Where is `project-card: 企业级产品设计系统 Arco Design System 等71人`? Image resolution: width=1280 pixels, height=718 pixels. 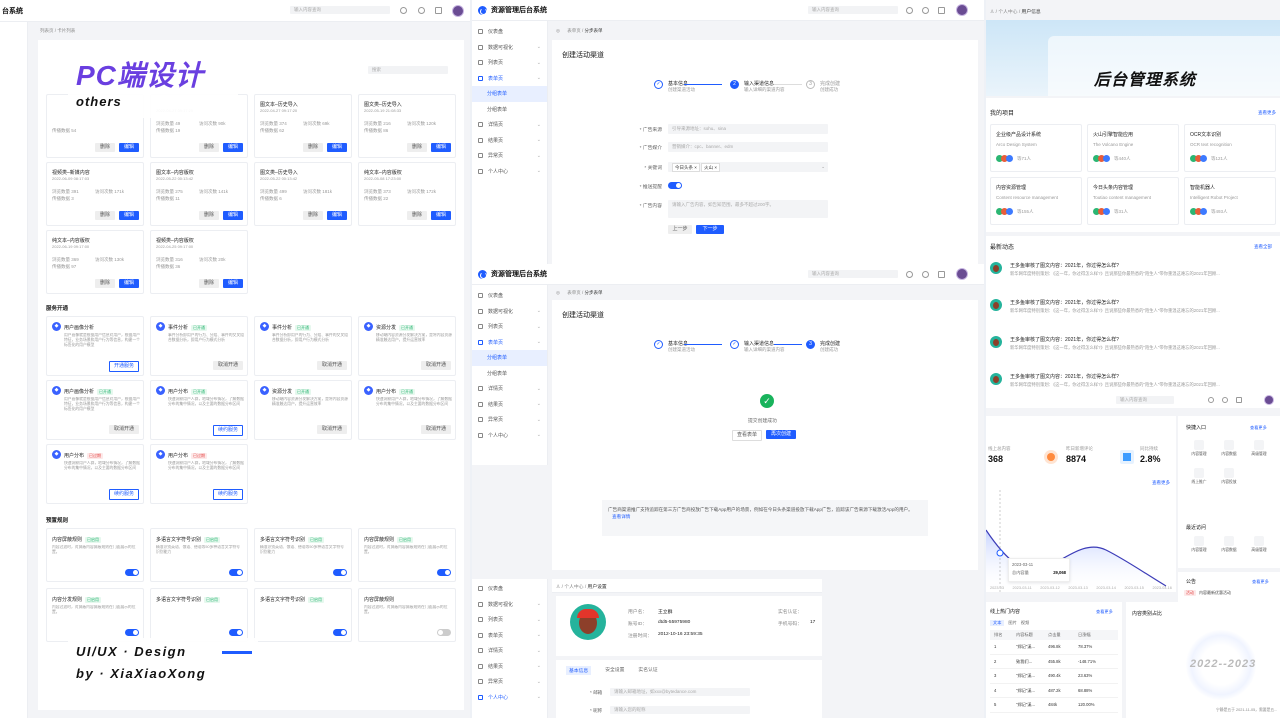
project-card: 企业级产品设计系统 Arco Design System 等71人 is located at coordinates (1036, 148).